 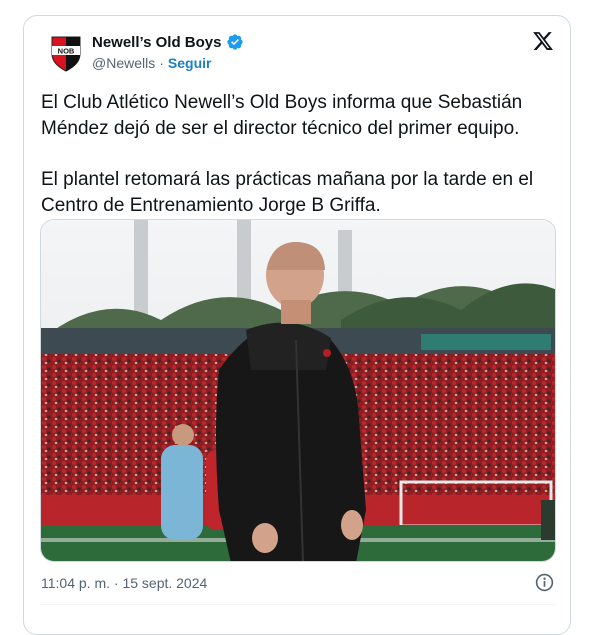 What do you see at coordinates (298, 604) in the screenshot?
I see `footer-divider` at bounding box center [298, 604].